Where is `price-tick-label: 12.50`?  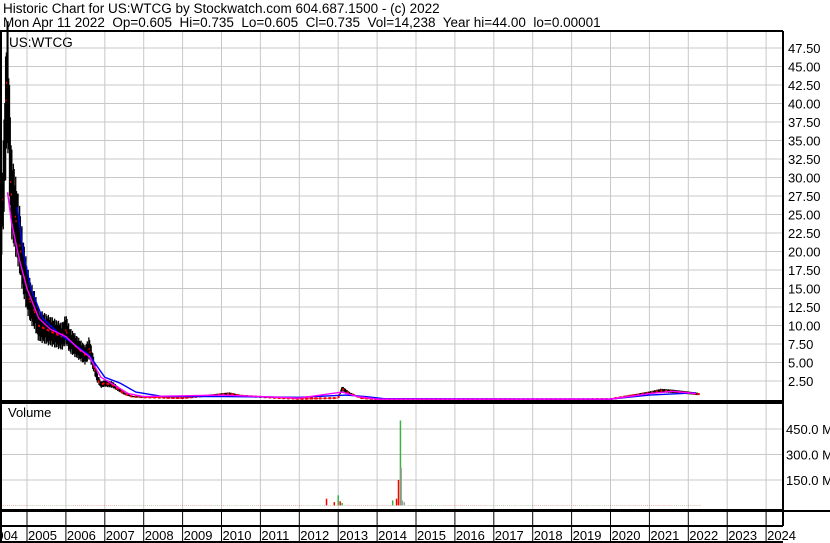
price-tick-label: 12.50 is located at coordinates (804, 307).